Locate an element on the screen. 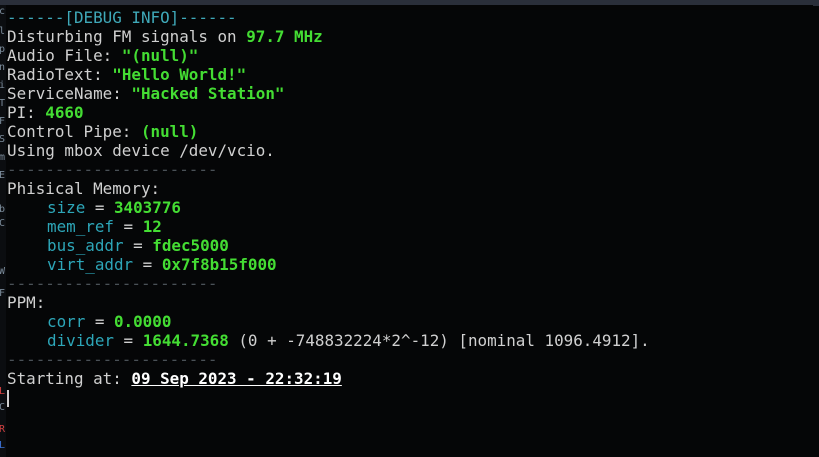 This screenshot has width=819, height=457. left-pane-edge: c l p n i T F S m E b C W F L C R L is located at coordinates (3, 231).